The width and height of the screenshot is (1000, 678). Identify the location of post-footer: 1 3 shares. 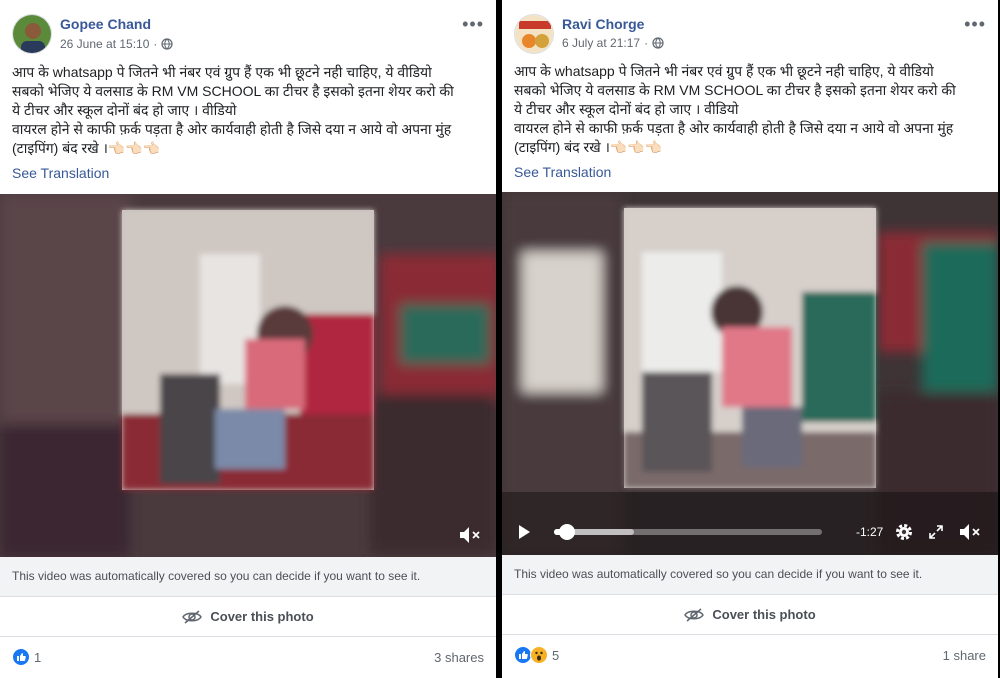
(248, 657).